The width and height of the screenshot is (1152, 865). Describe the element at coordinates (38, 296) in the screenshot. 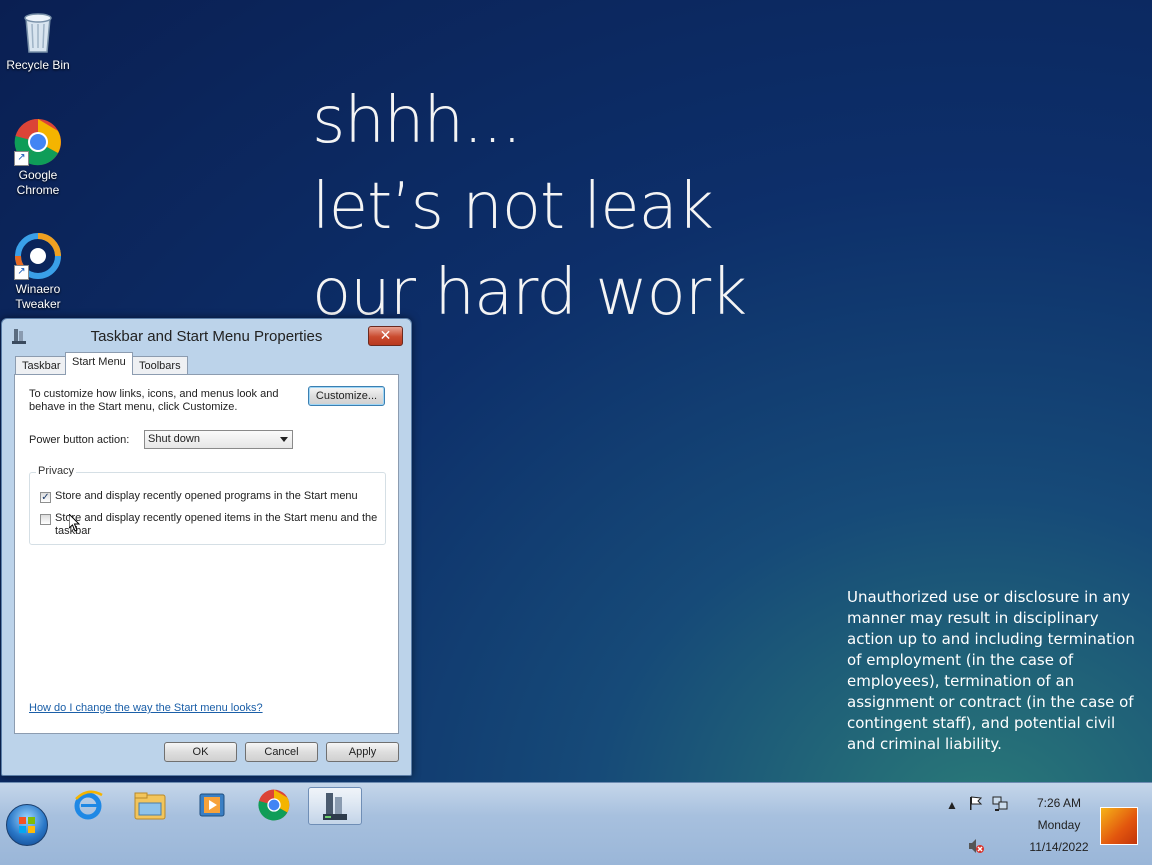

I see `desktop-icon-label: Winaero Tweaker` at that location.